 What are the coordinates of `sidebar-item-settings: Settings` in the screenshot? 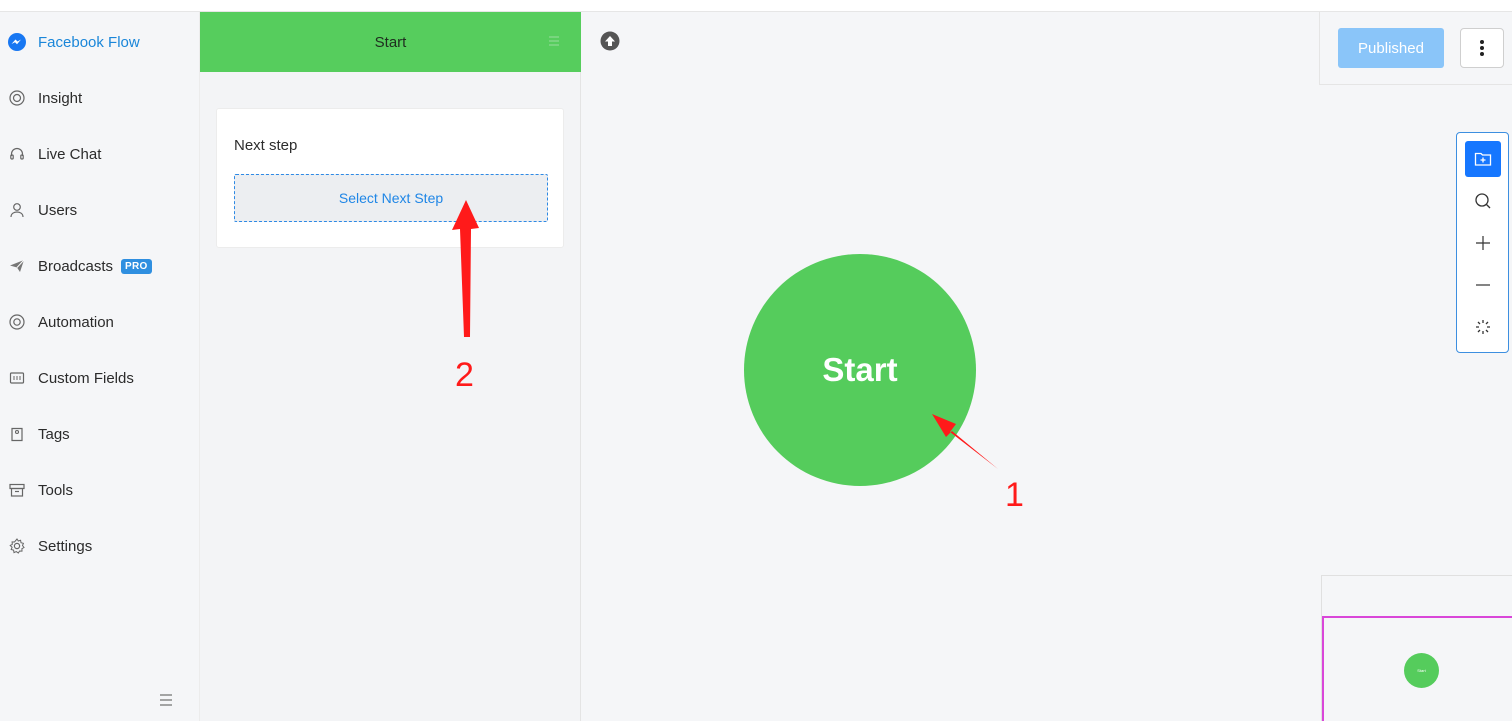 It's located at (99, 546).